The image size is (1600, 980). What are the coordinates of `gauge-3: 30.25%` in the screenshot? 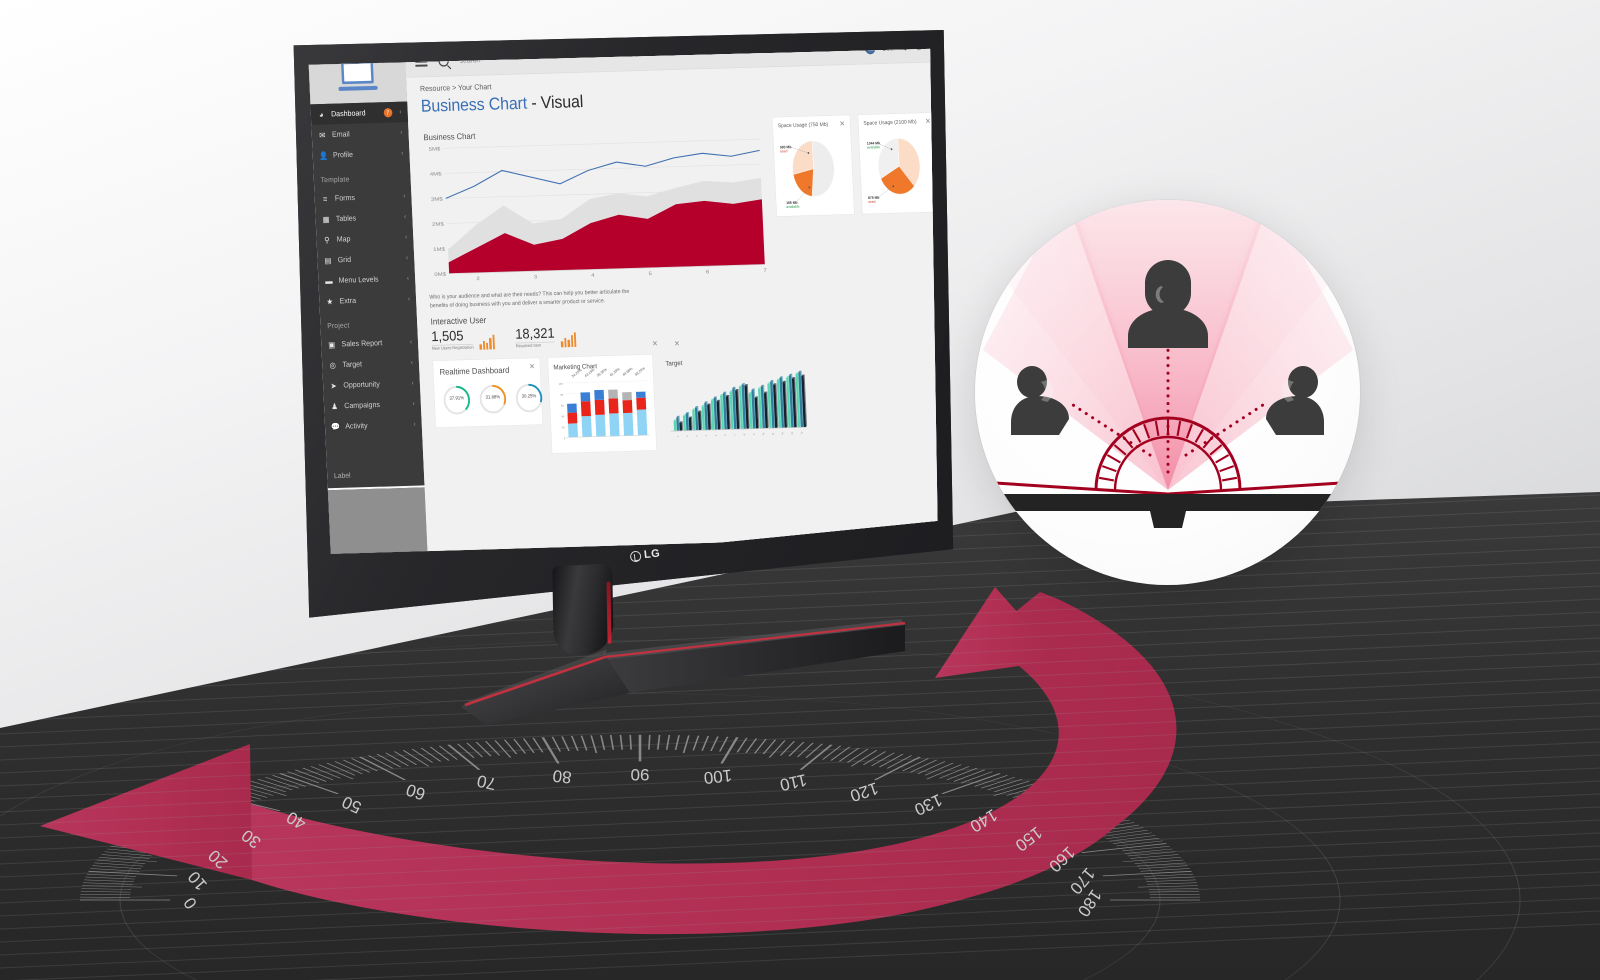 It's located at (528, 398).